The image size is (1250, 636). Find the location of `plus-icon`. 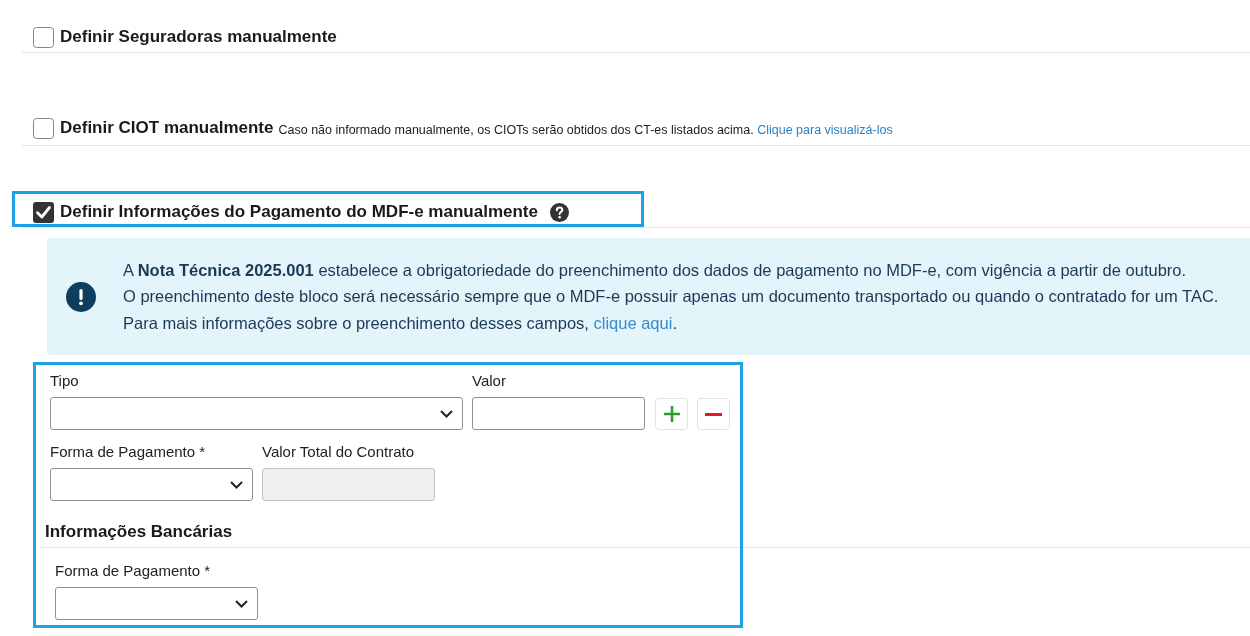

plus-icon is located at coordinates (671, 414).